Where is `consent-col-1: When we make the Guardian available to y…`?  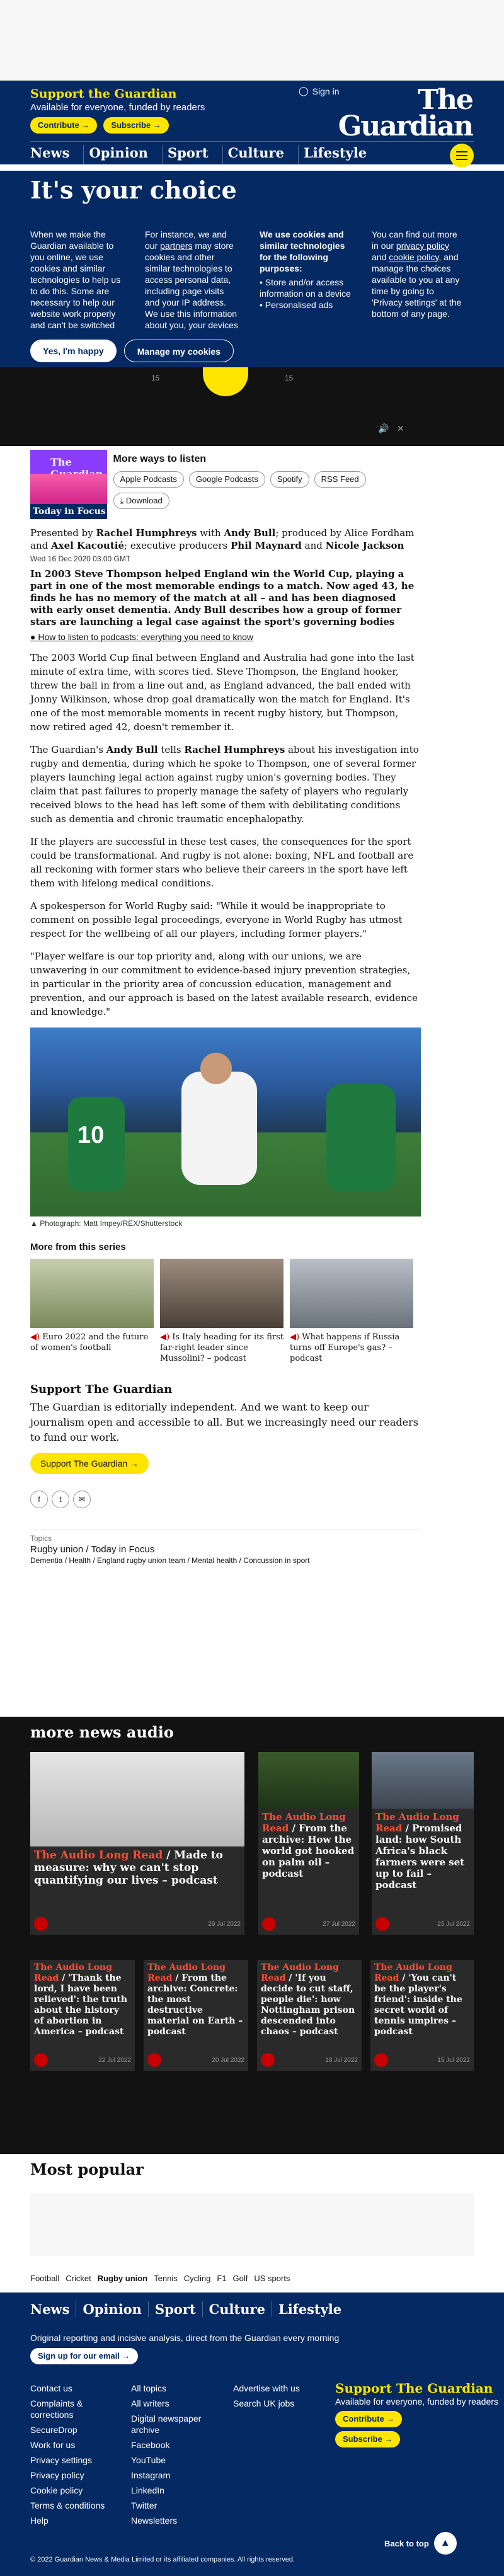 consent-col-1: When we make the Guardian available to y… is located at coordinates (75, 279).